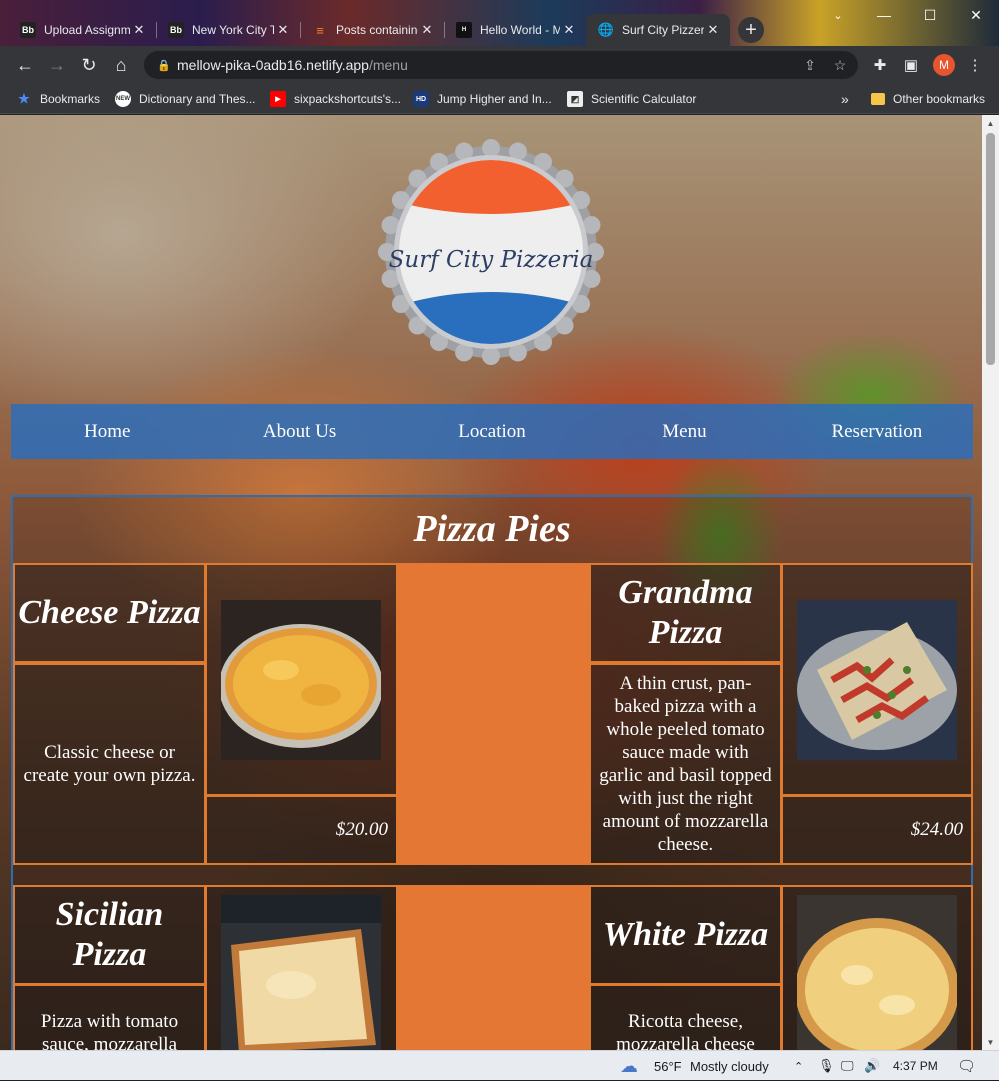 The height and width of the screenshot is (1081, 999). Describe the element at coordinates (877, 431) in the screenshot. I see `nav-reservation: Reservation` at that location.